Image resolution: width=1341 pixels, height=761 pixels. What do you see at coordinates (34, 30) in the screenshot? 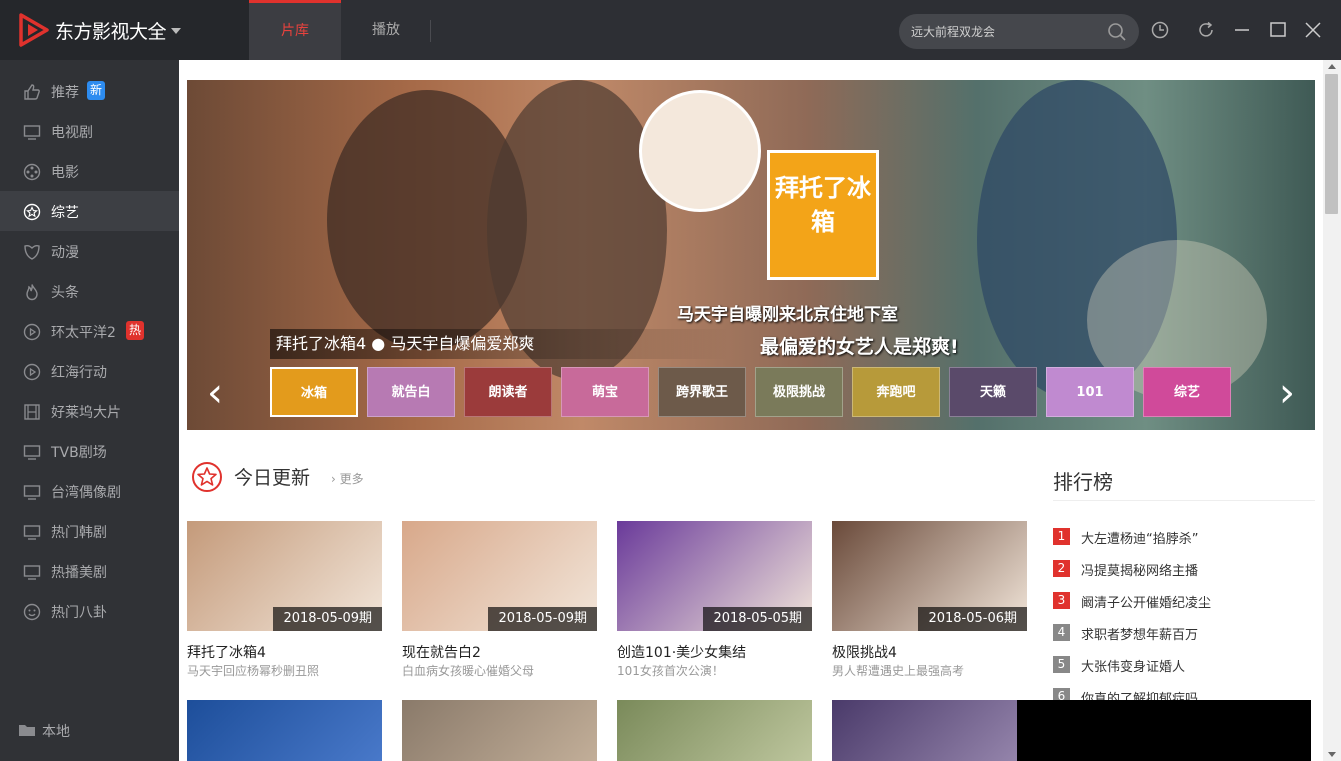
I see `app-logo-icon` at bounding box center [34, 30].